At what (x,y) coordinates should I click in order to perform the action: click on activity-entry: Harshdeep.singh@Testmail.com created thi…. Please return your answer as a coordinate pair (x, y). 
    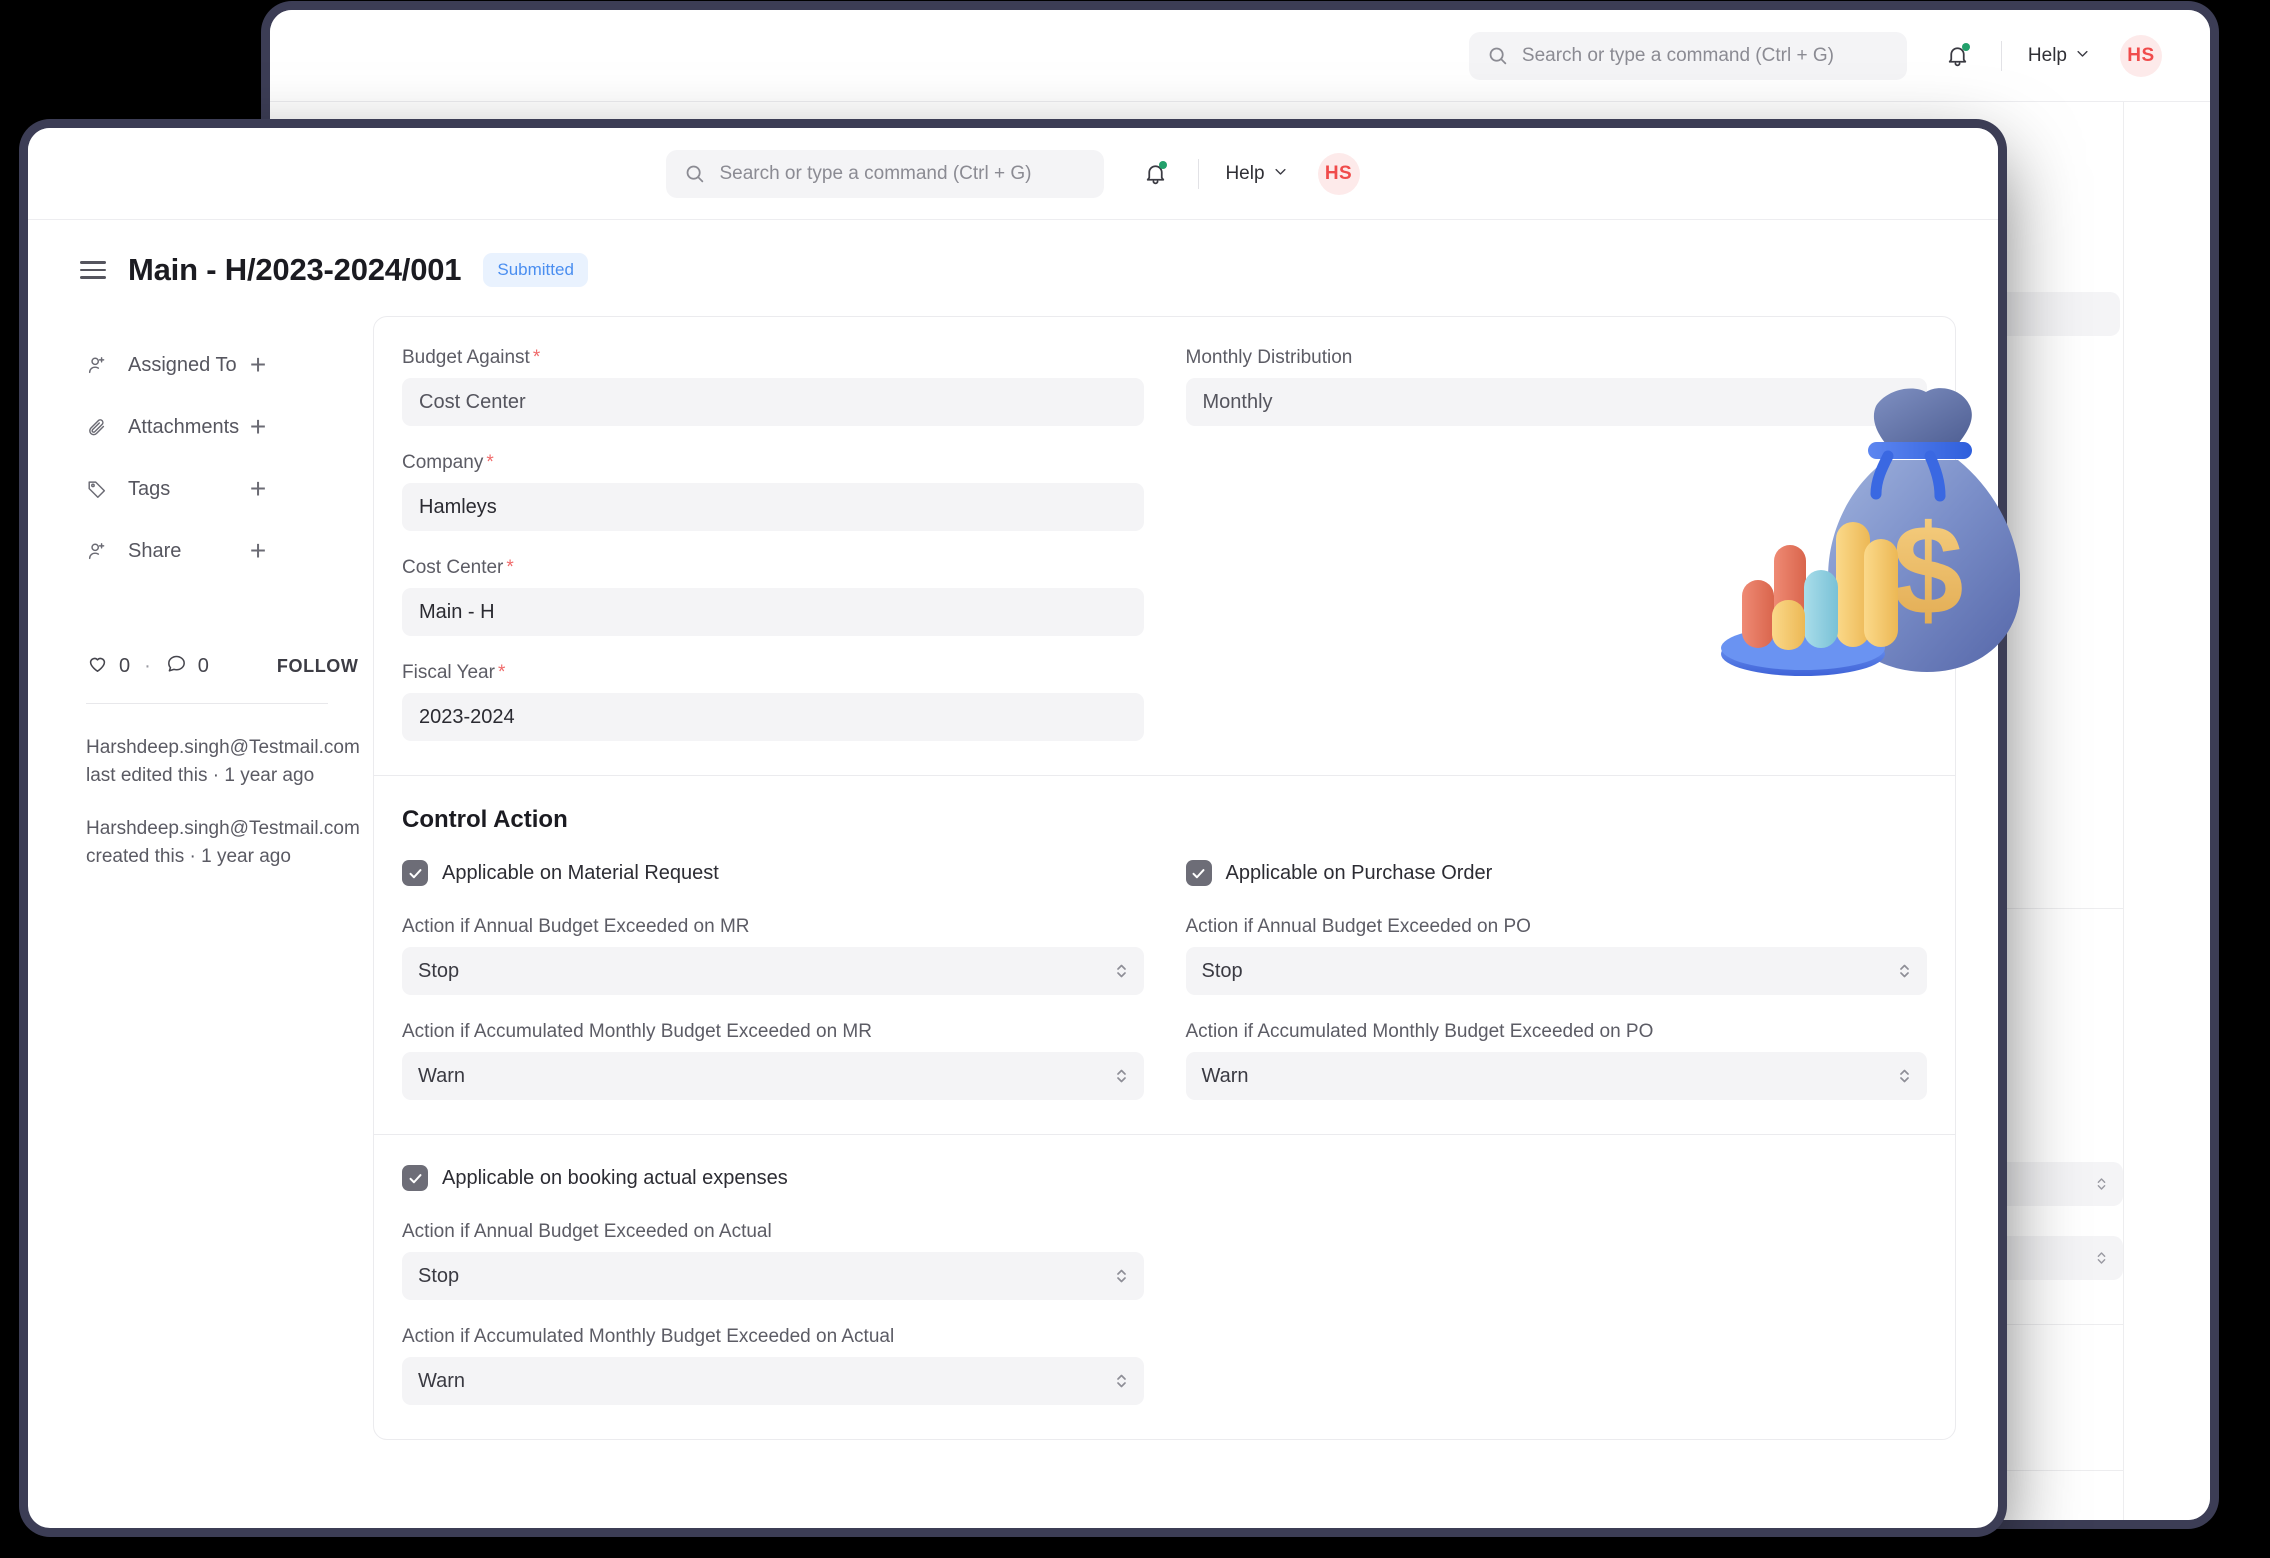
    Looking at the image, I should click on (223, 842).